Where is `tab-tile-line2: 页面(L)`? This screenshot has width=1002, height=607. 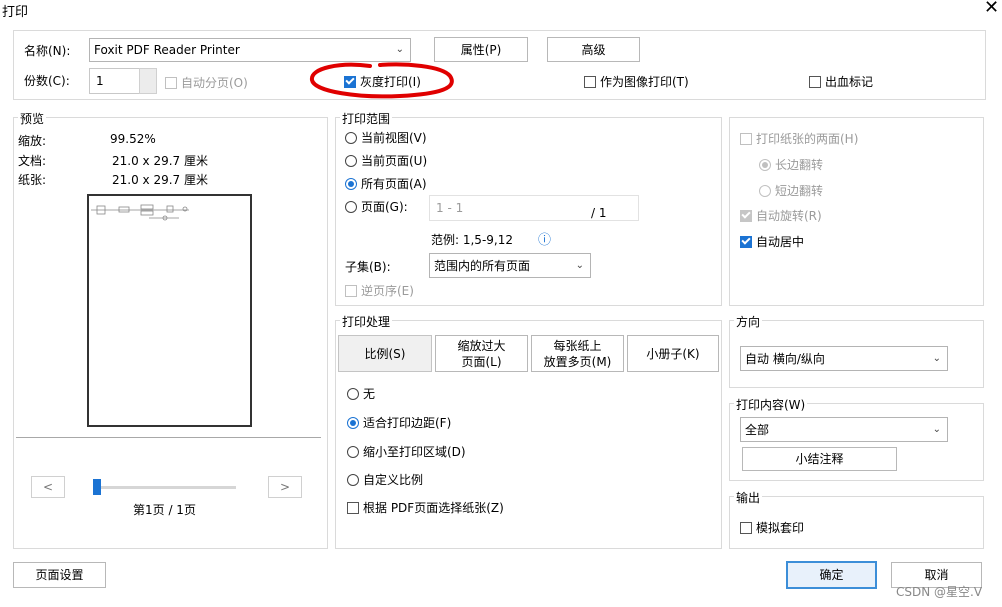 tab-tile-line2: 页面(L) is located at coordinates (481, 361).